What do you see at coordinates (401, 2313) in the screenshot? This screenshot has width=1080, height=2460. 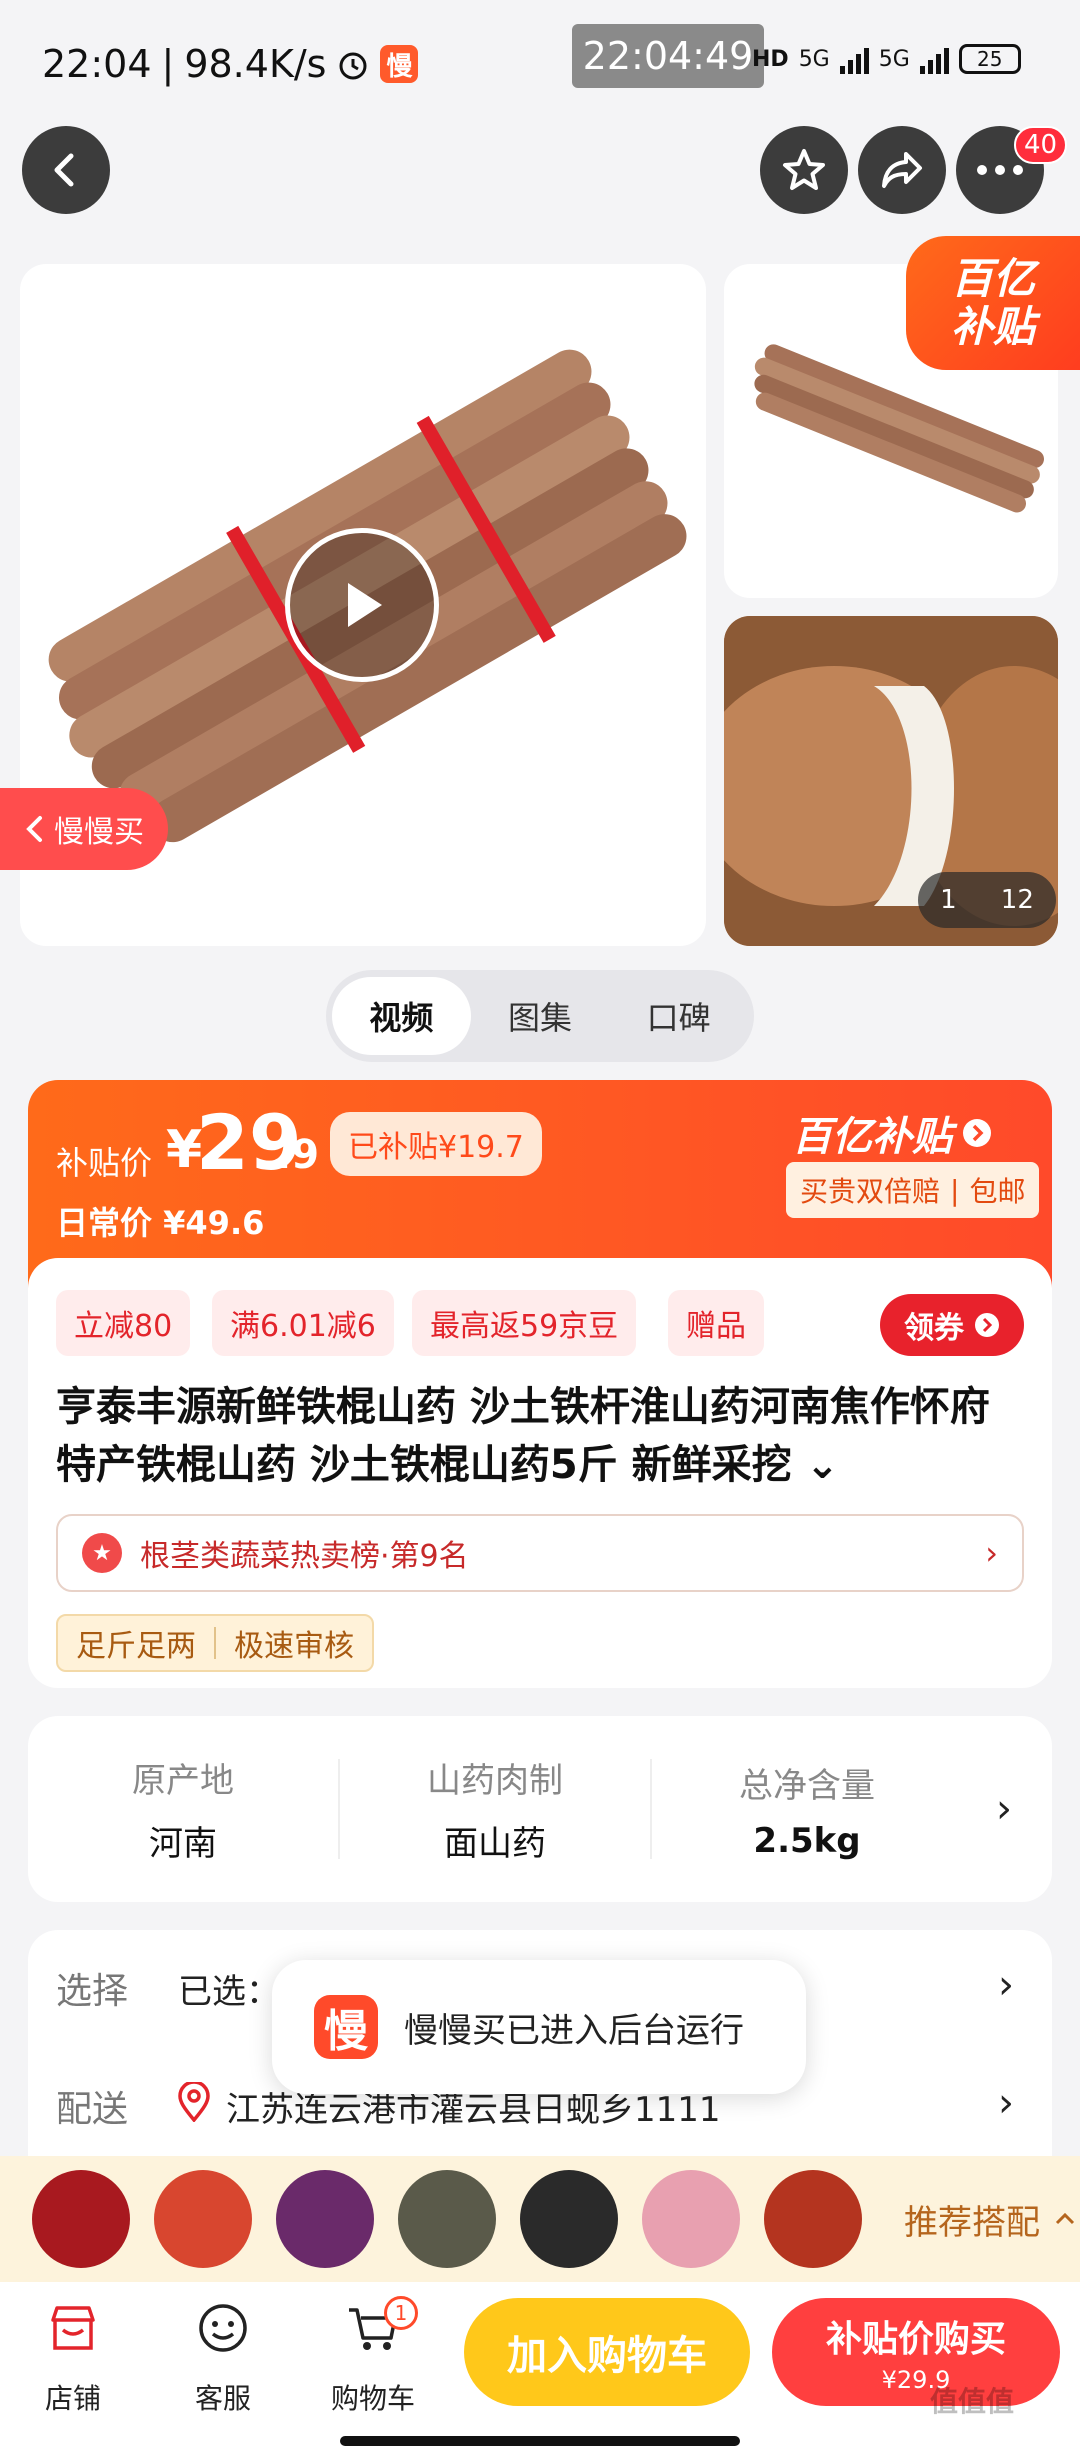 I see `cart-count-badge: 1` at bounding box center [401, 2313].